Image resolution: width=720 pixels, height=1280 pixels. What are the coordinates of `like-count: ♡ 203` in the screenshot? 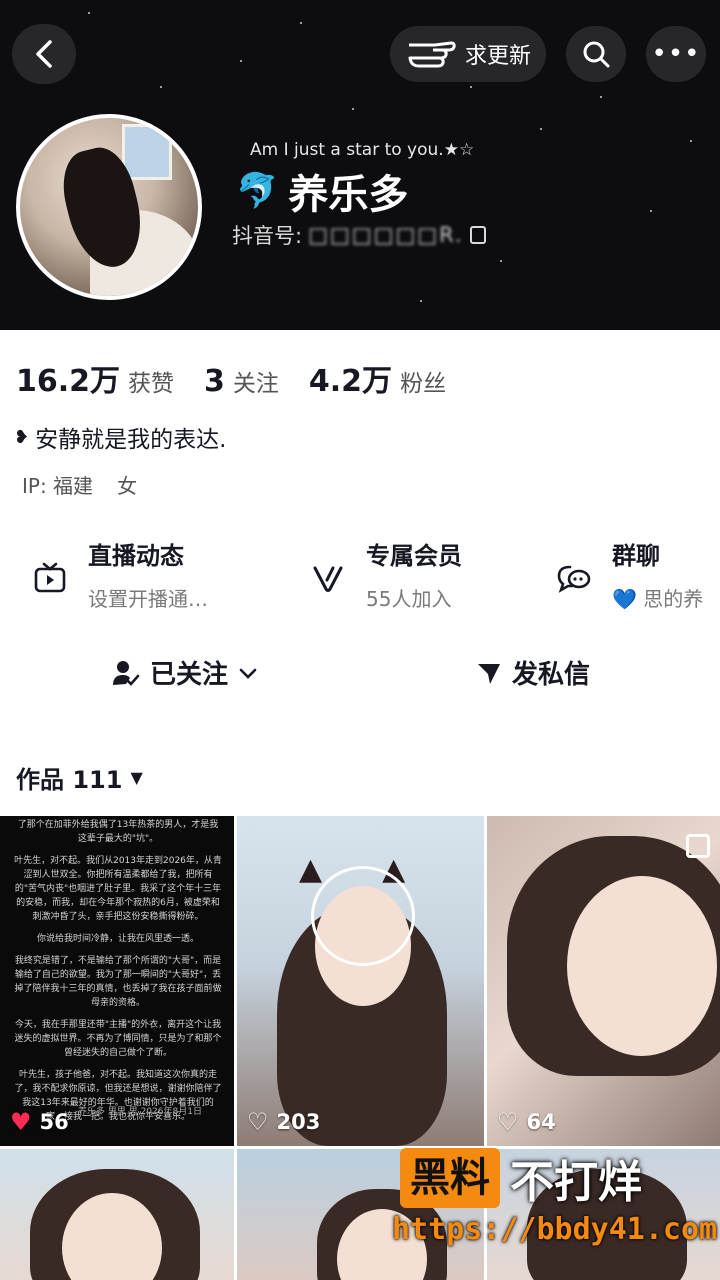 It's located at (283, 1122).